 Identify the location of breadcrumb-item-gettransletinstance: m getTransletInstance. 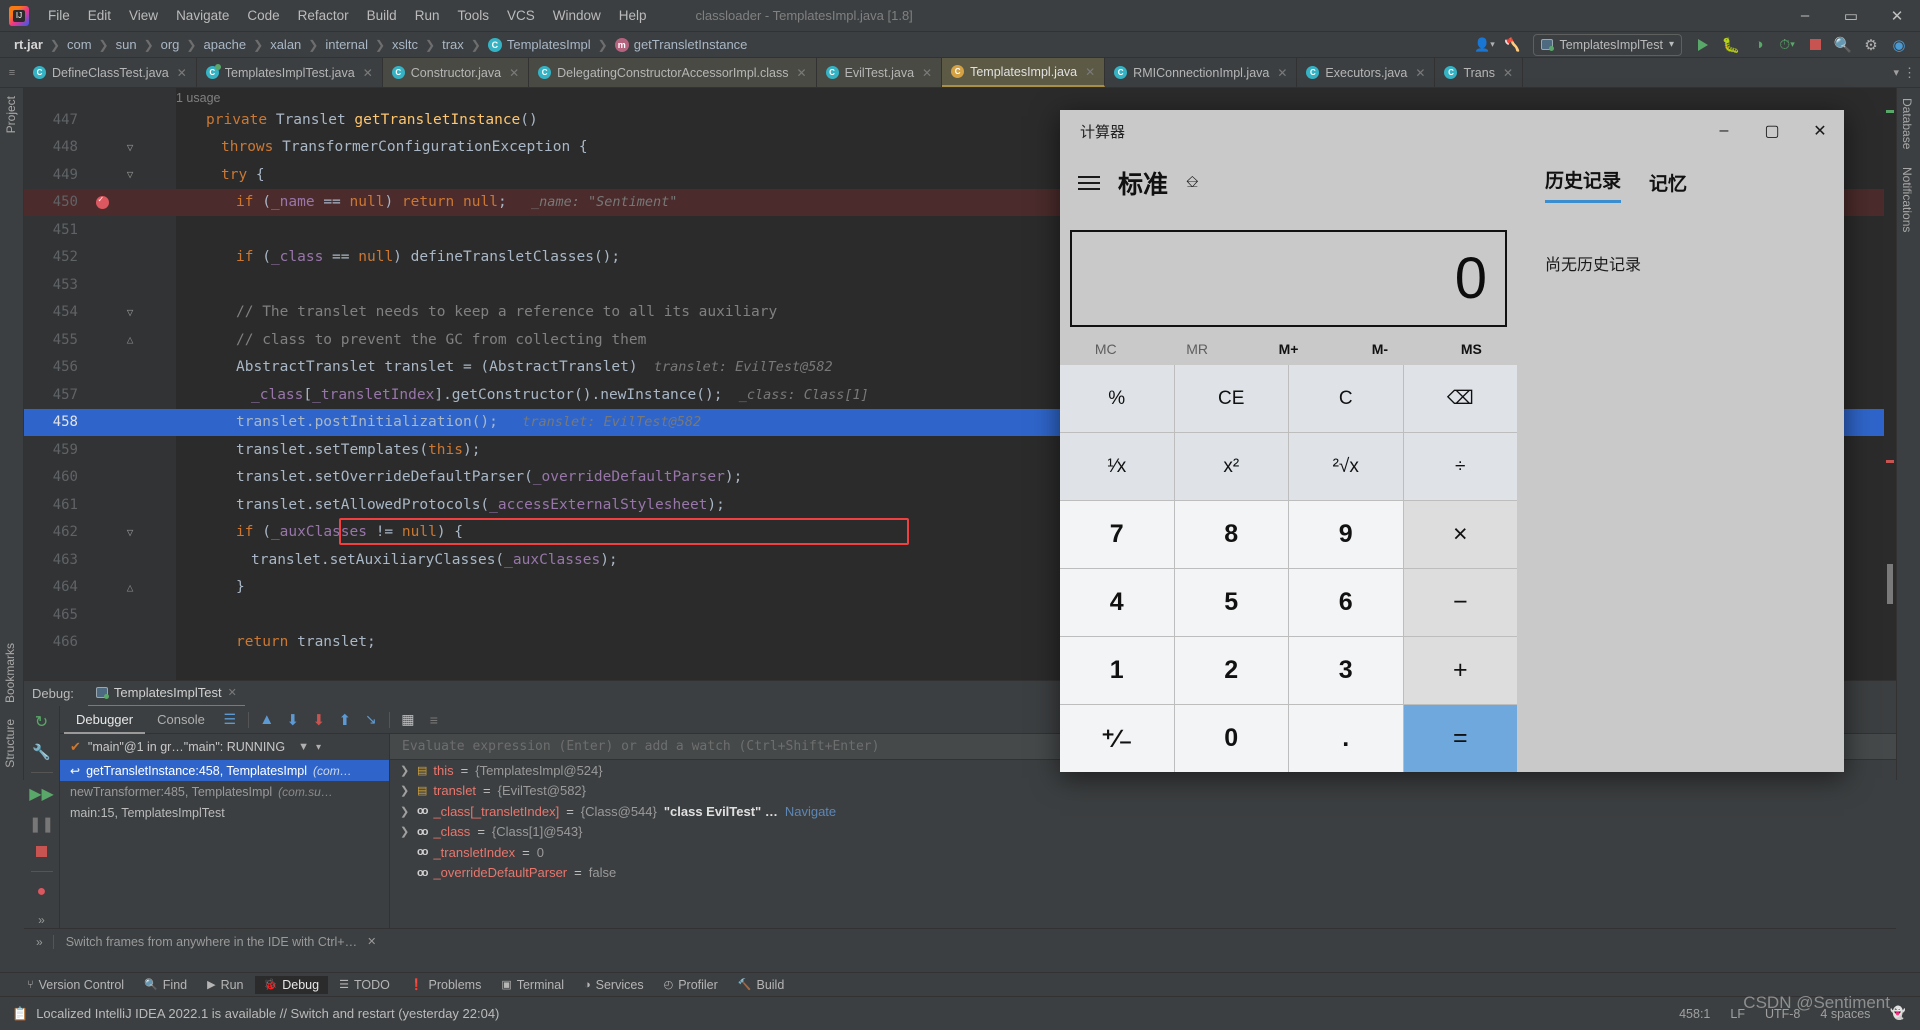
(680, 44).